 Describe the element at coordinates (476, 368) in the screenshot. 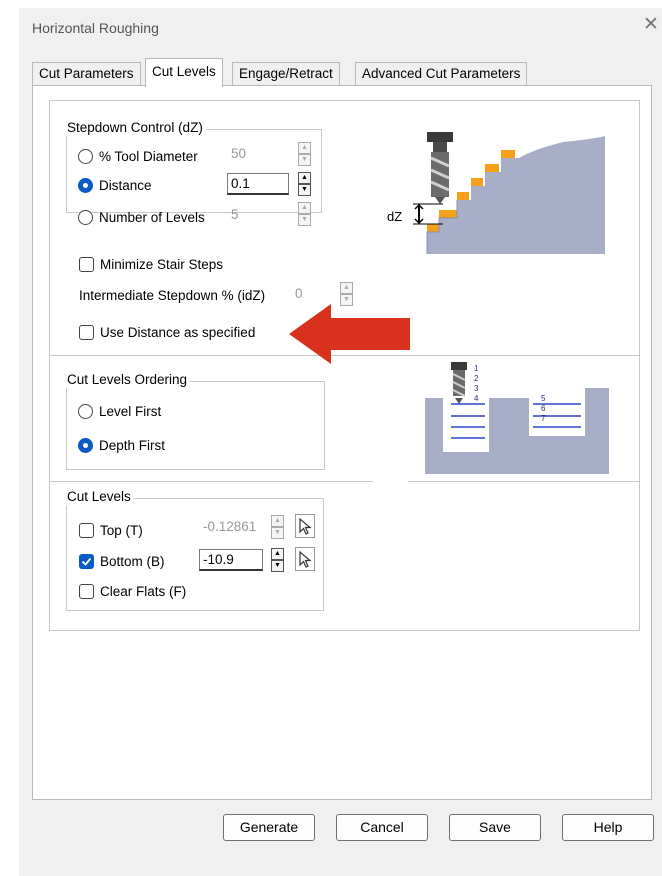

I see `order-number: 1` at that location.